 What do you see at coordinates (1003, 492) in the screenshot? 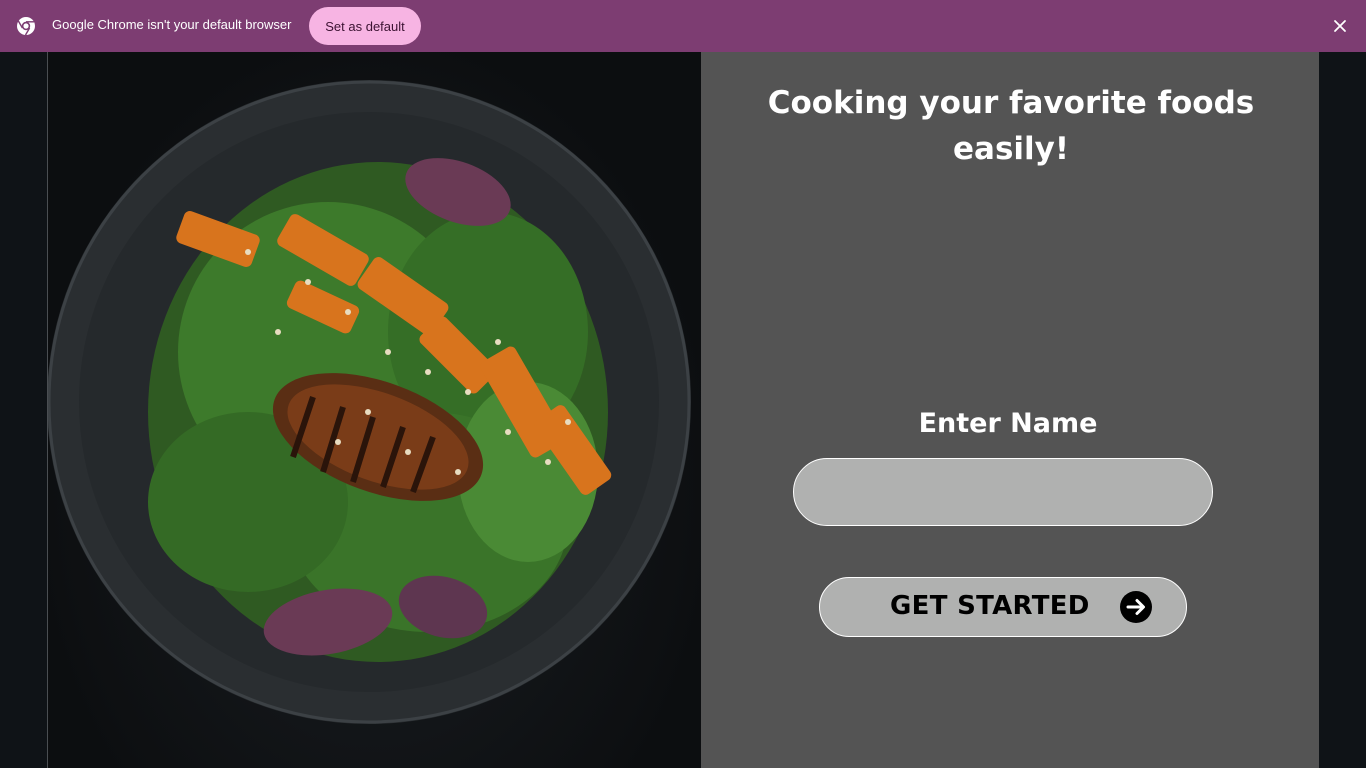
I see `name-input` at bounding box center [1003, 492].